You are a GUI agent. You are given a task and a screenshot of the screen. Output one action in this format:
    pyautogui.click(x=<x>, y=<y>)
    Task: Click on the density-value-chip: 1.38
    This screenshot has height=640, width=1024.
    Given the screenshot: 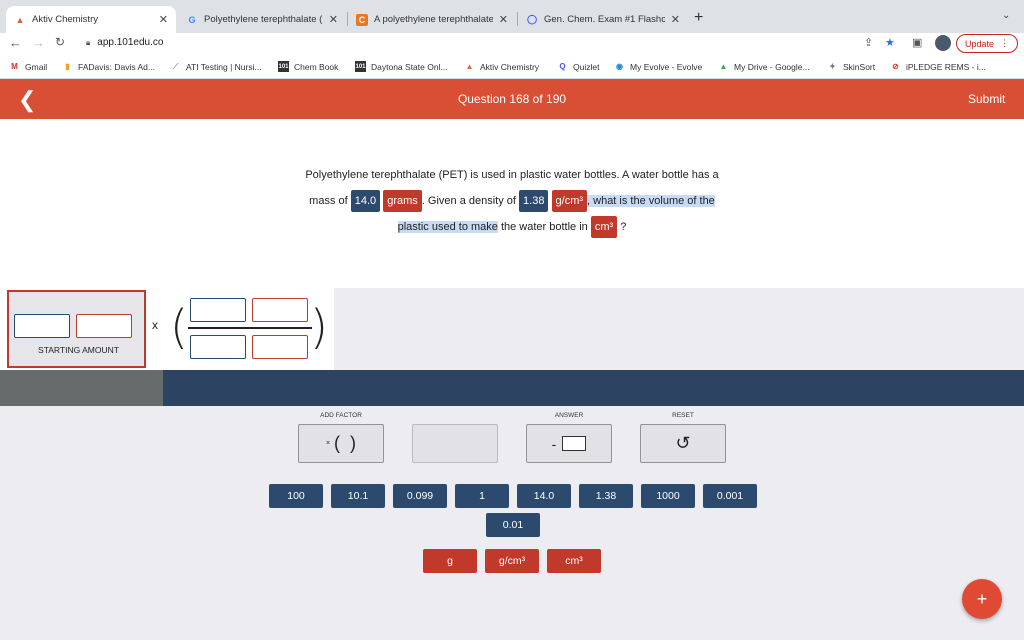 What is the action you would take?
    pyautogui.click(x=534, y=201)
    